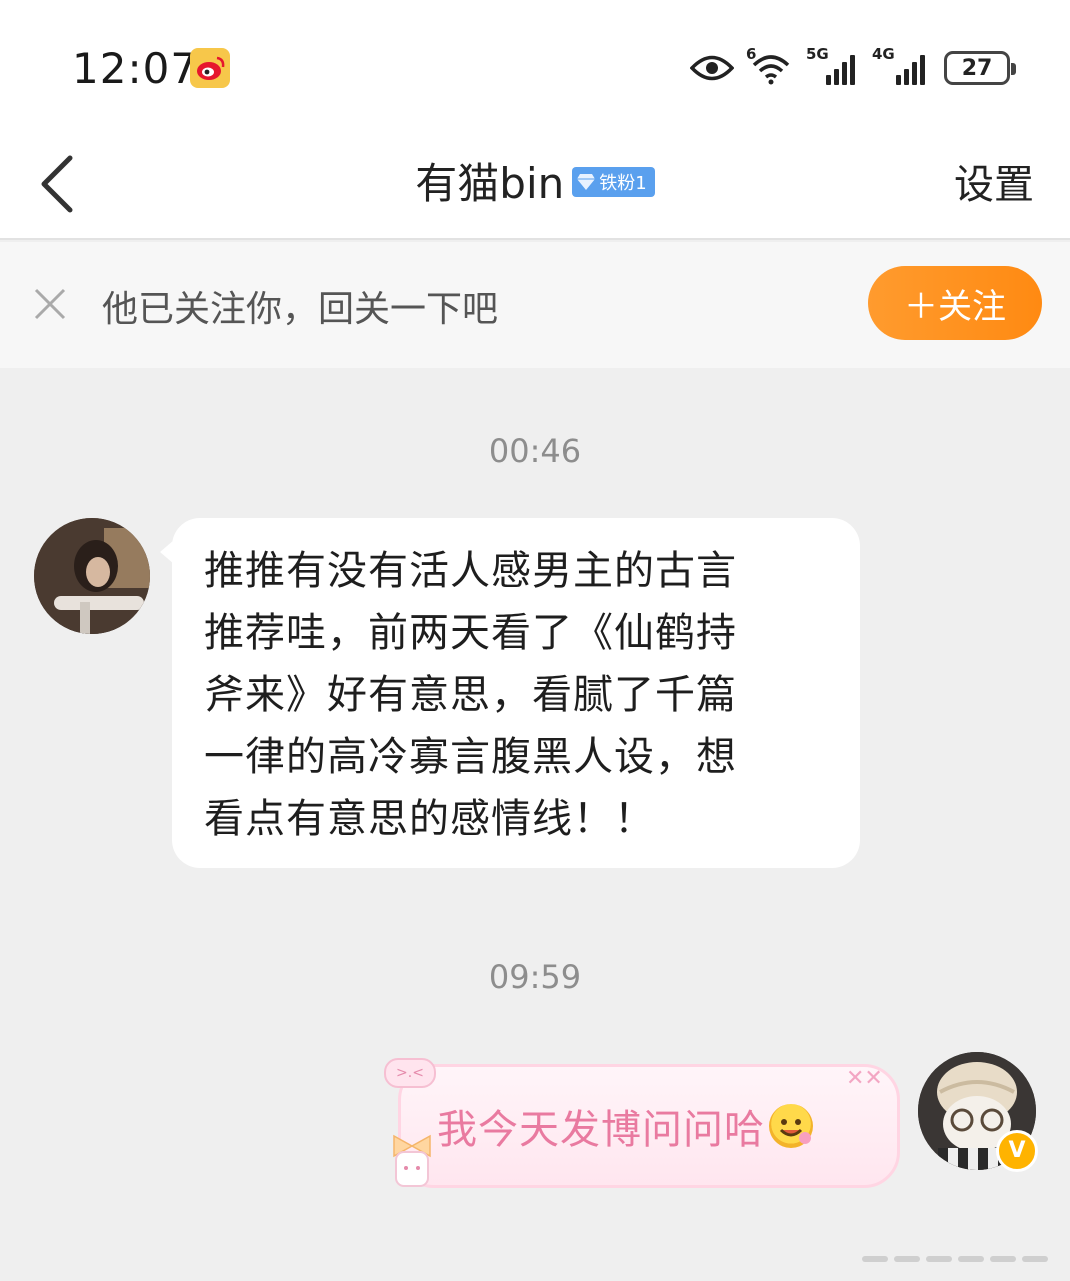  What do you see at coordinates (470, 571) in the screenshot?
I see `message-line: 推推有没有活人感男主的古言` at bounding box center [470, 571].